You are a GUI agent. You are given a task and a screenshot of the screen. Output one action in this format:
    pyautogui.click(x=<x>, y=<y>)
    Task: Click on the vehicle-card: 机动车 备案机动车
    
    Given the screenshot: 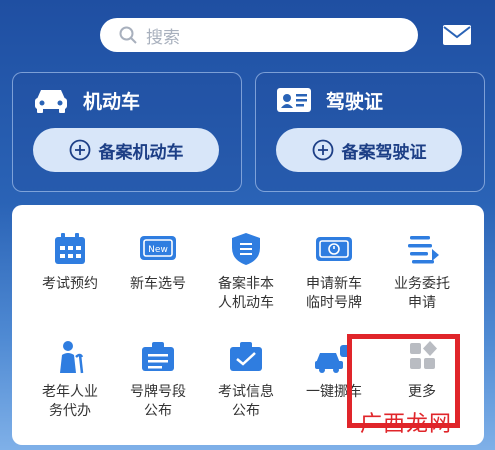 What is the action you would take?
    pyautogui.click(x=127, y=132)
    